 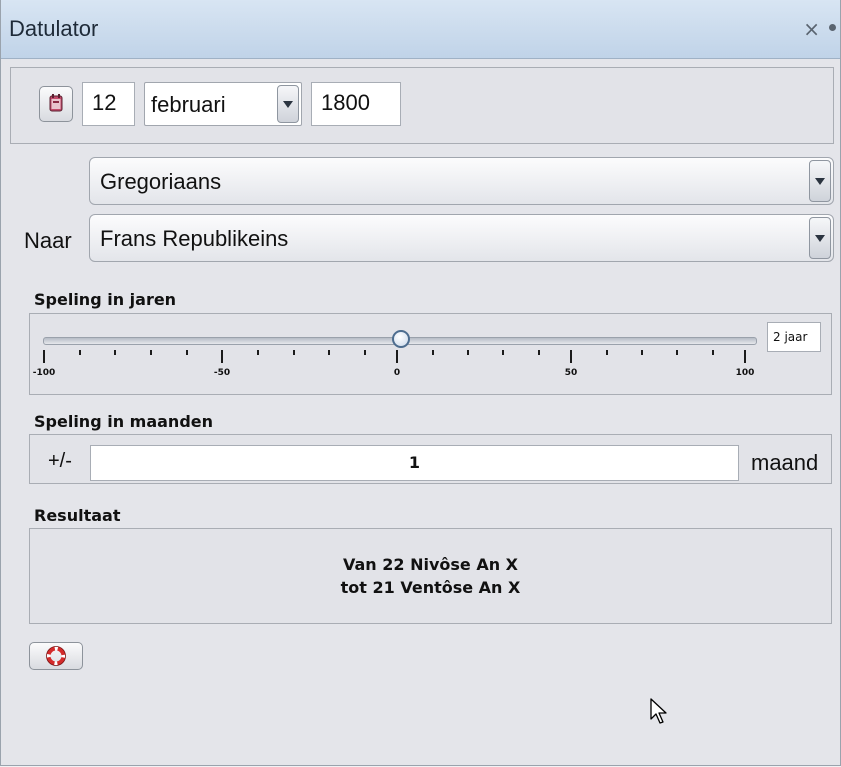 What do you see at coordinates (571, 373) in the screenshot?
I see `tick-label-50: 50` at bounding box center [571, 373].